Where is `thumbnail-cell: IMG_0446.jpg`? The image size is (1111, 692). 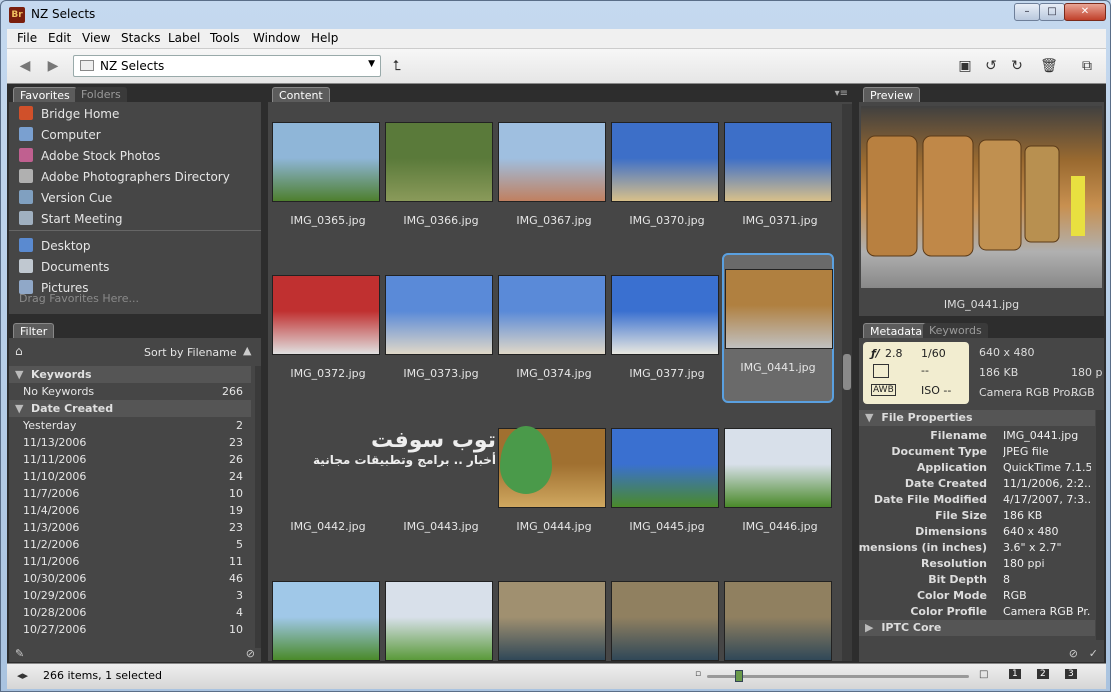 thumbnail-cell: IMG_0446.jpg is located at coordinates (780, 485).